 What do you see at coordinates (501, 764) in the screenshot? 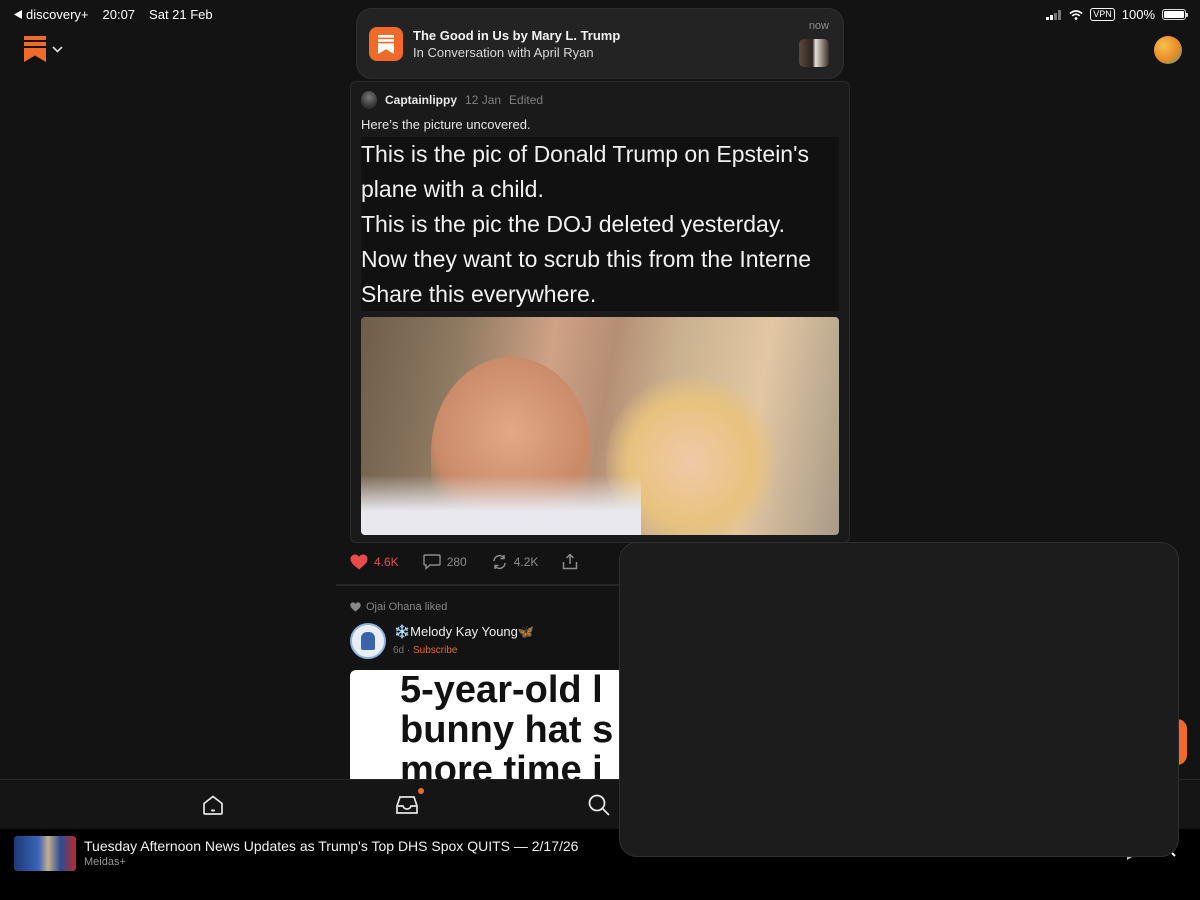
I see `headline-line: more time i` at bounding box center [501, 764].